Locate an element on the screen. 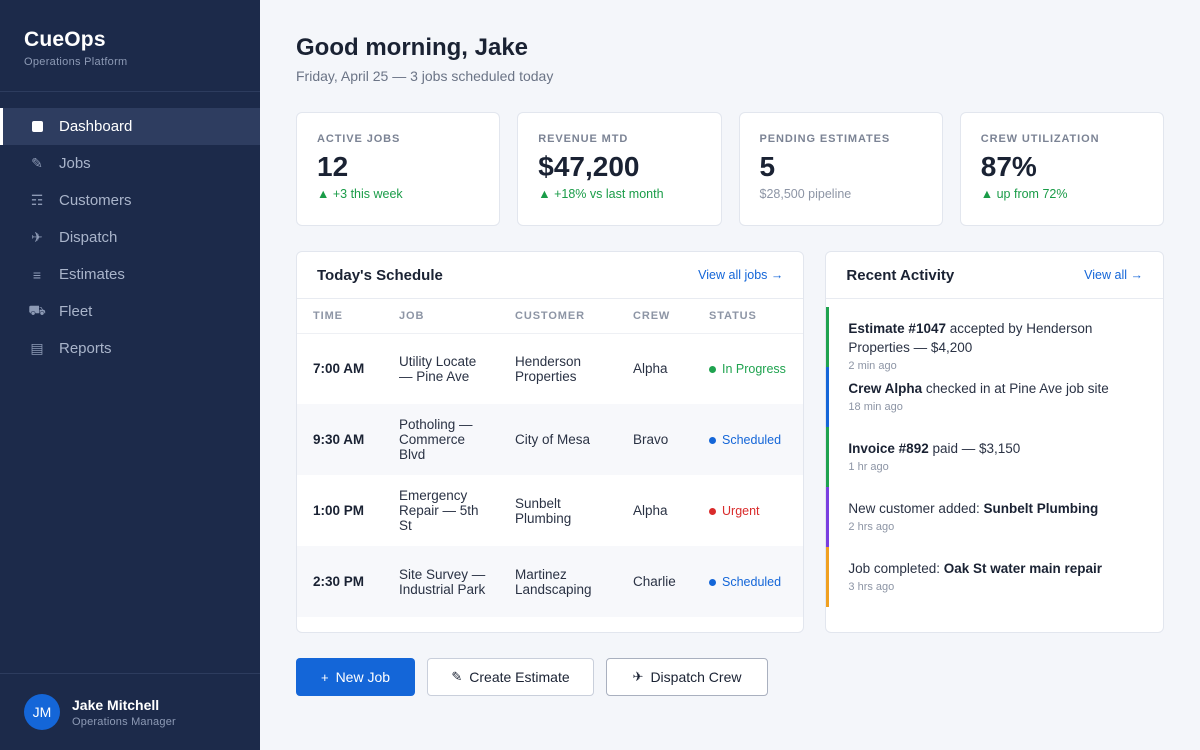  new-job-button: + New Job is located at coordinates (355, 677).